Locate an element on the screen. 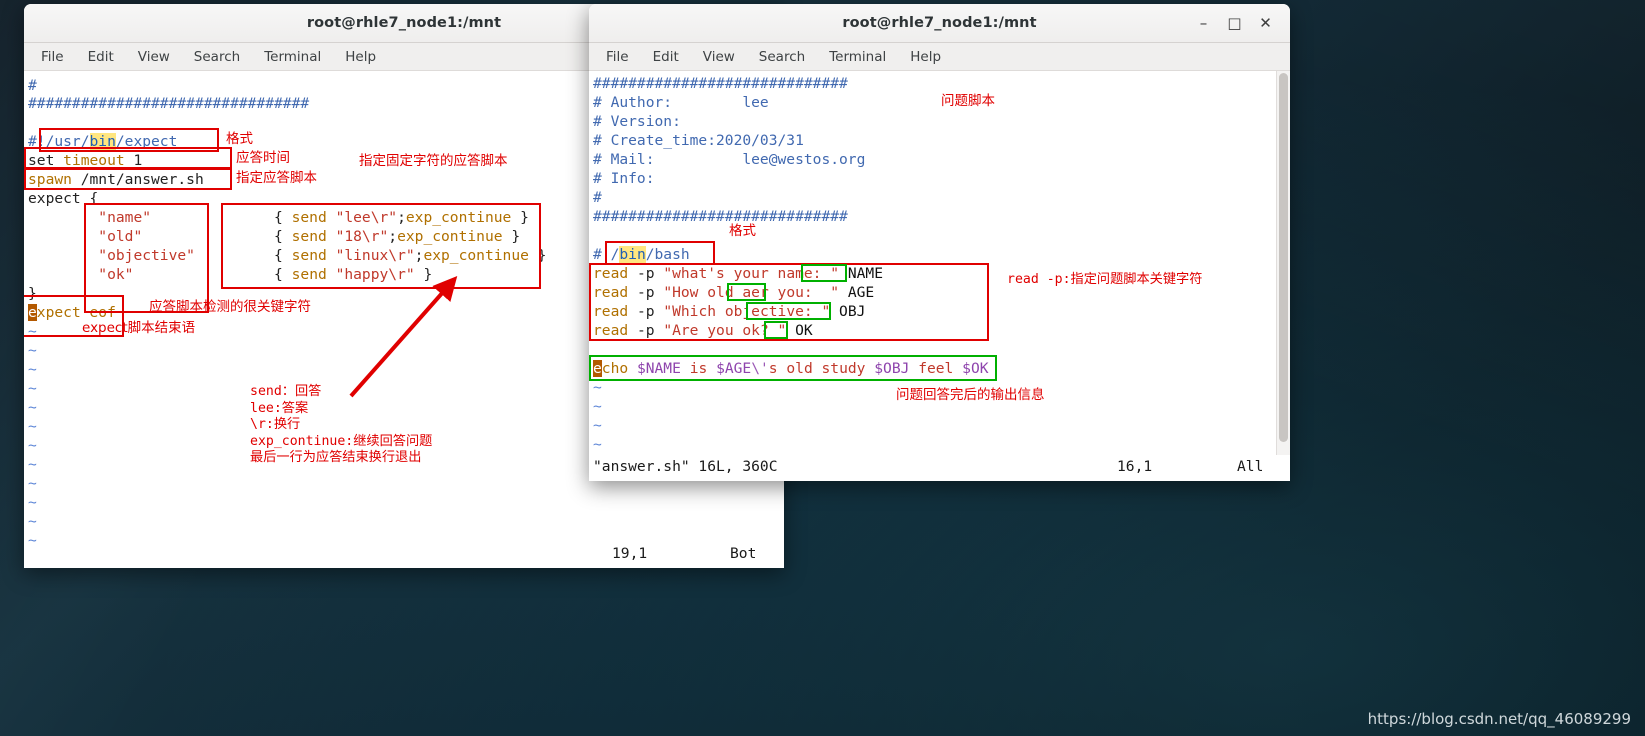 This screenshot has width=1645, height=736. code-line-expect-open: expect { is located at coordinates (63, 198).